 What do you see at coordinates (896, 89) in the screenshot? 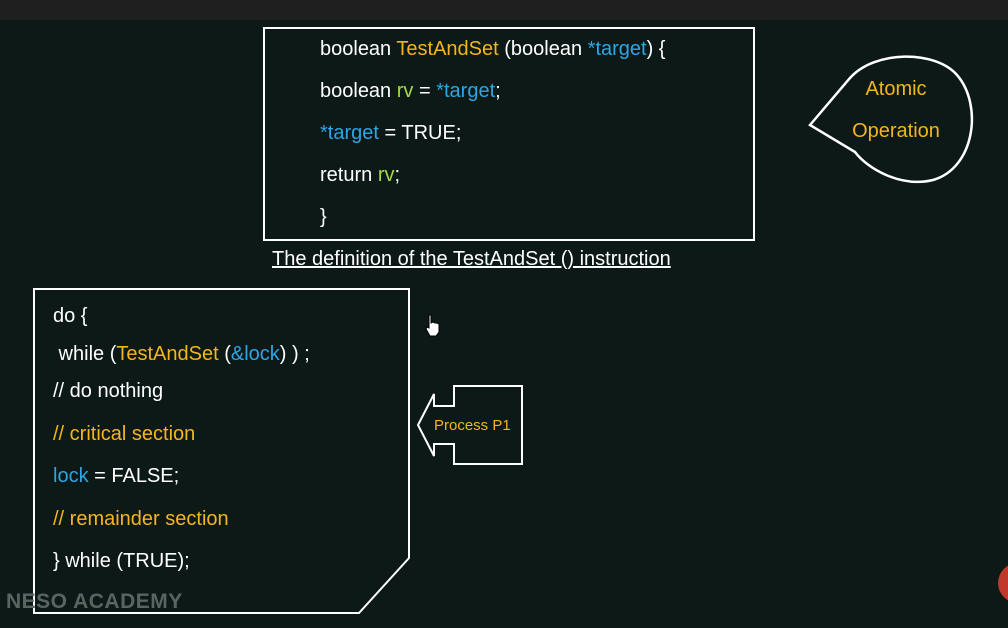
I see `bubble-line-1: Atomic` at bounding box center [896, 89].